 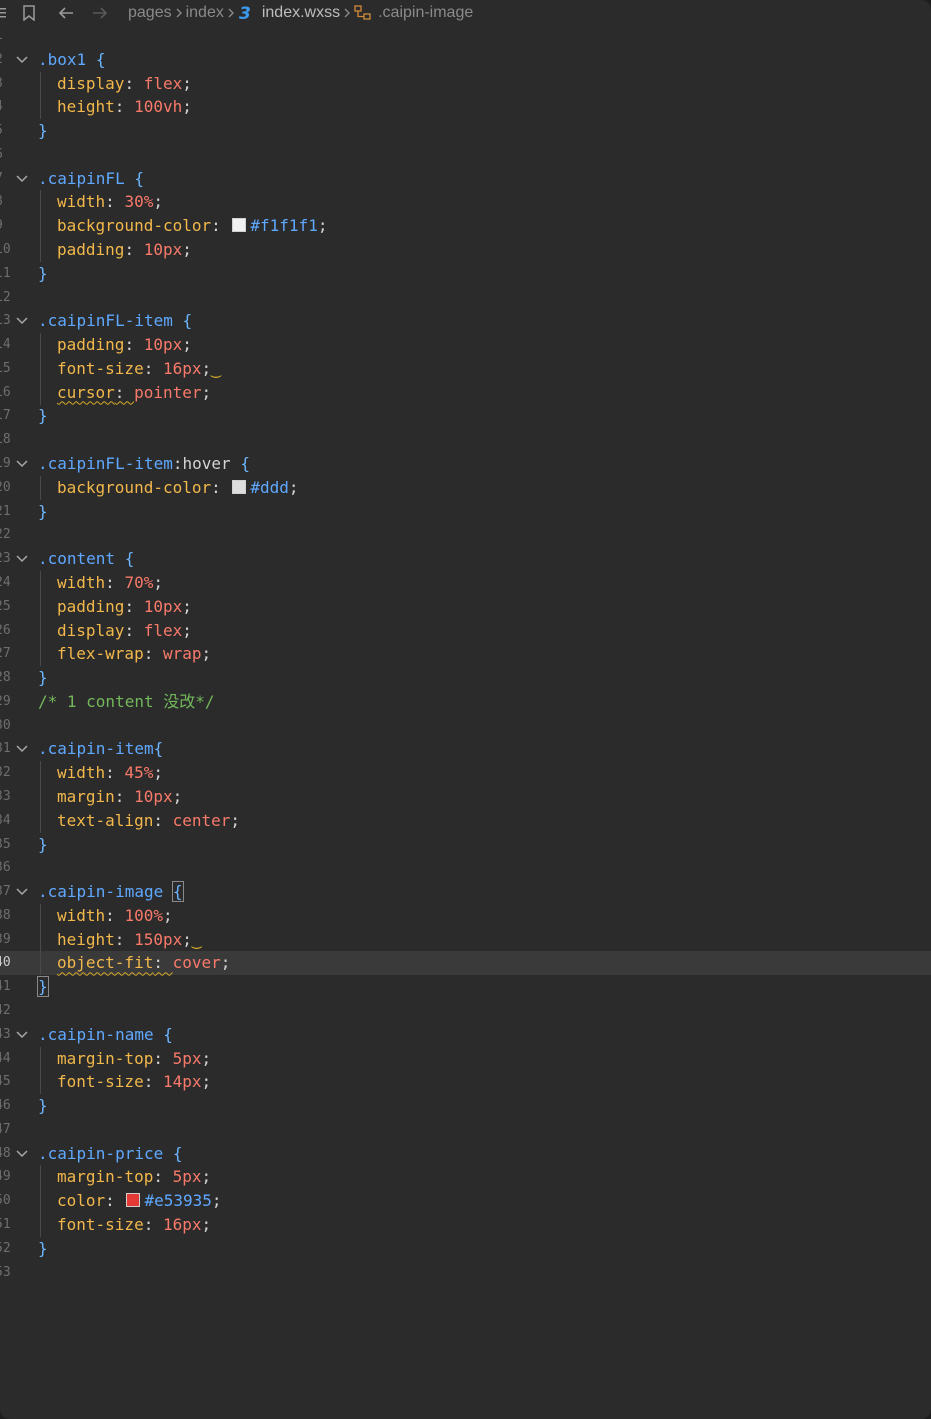 I want to click on code-text: margin: 10px;, so click(x=110, y=797).